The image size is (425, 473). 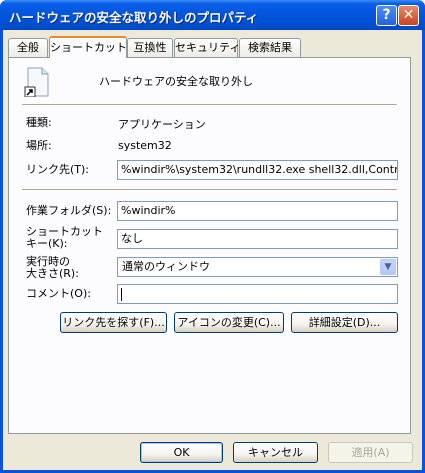 What do you see at coordinates (408, 15) in the screenshot?
I see `close-button: ✕` at bounding box center [408, 15].